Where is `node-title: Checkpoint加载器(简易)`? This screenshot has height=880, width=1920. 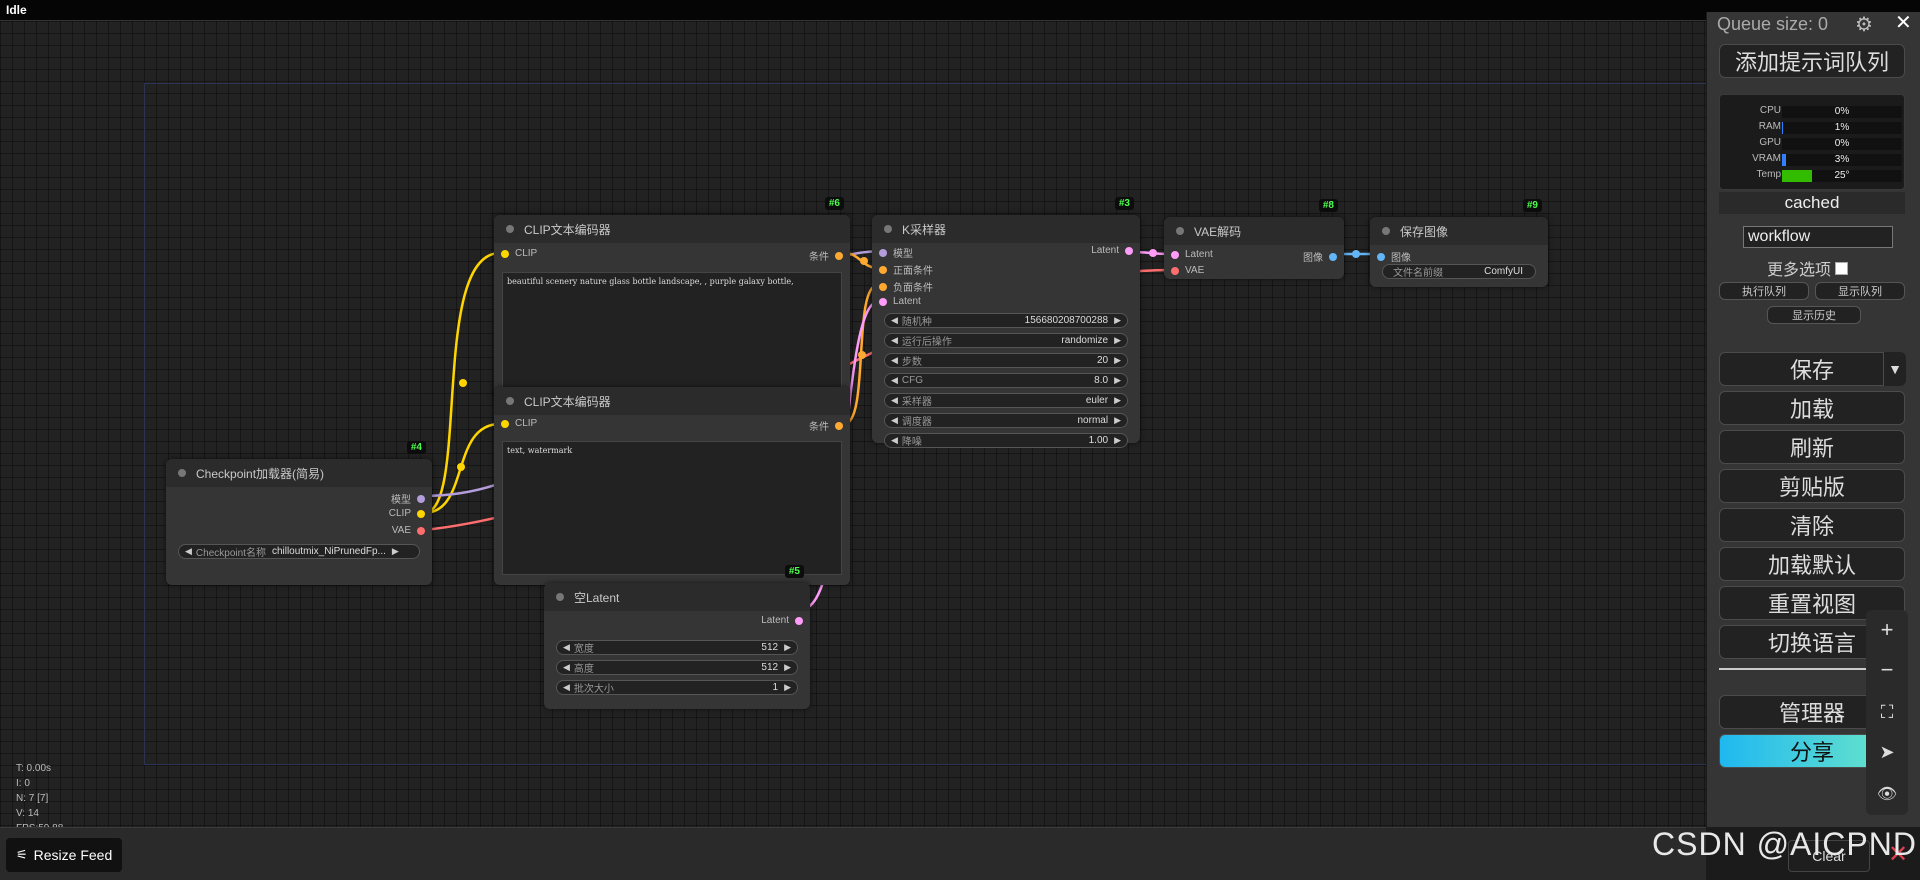
node-title: Checkpoint加载器(简易) is located at coordinates (299, 473).